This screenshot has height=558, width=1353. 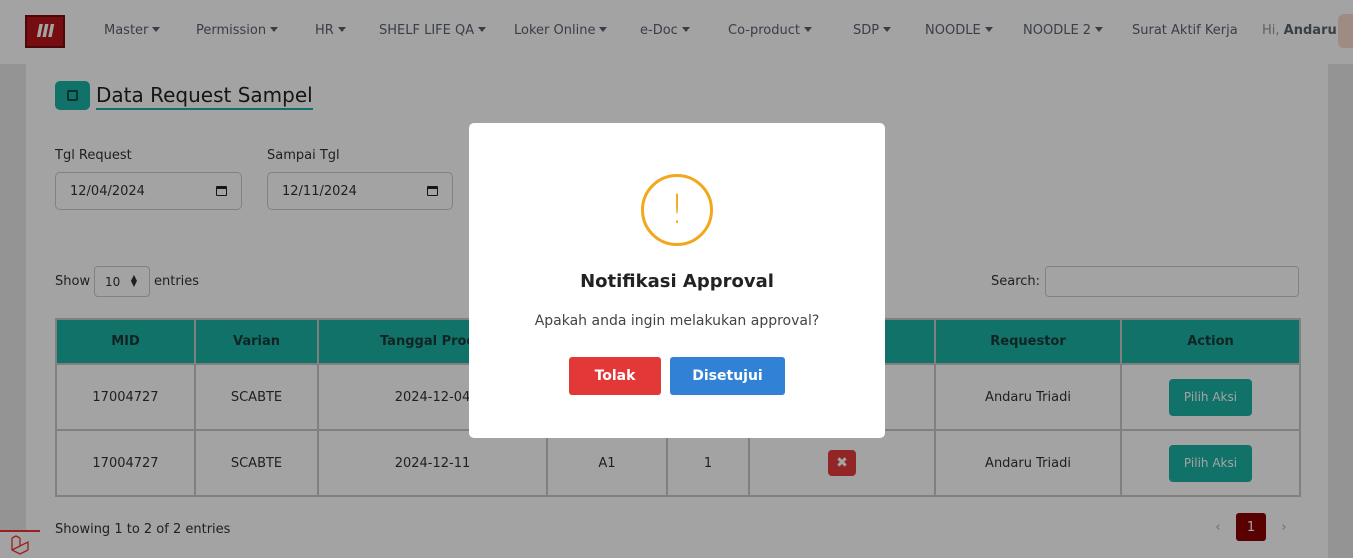 I want to click on approve-button: Disetujui, so click(x=727, y=376).